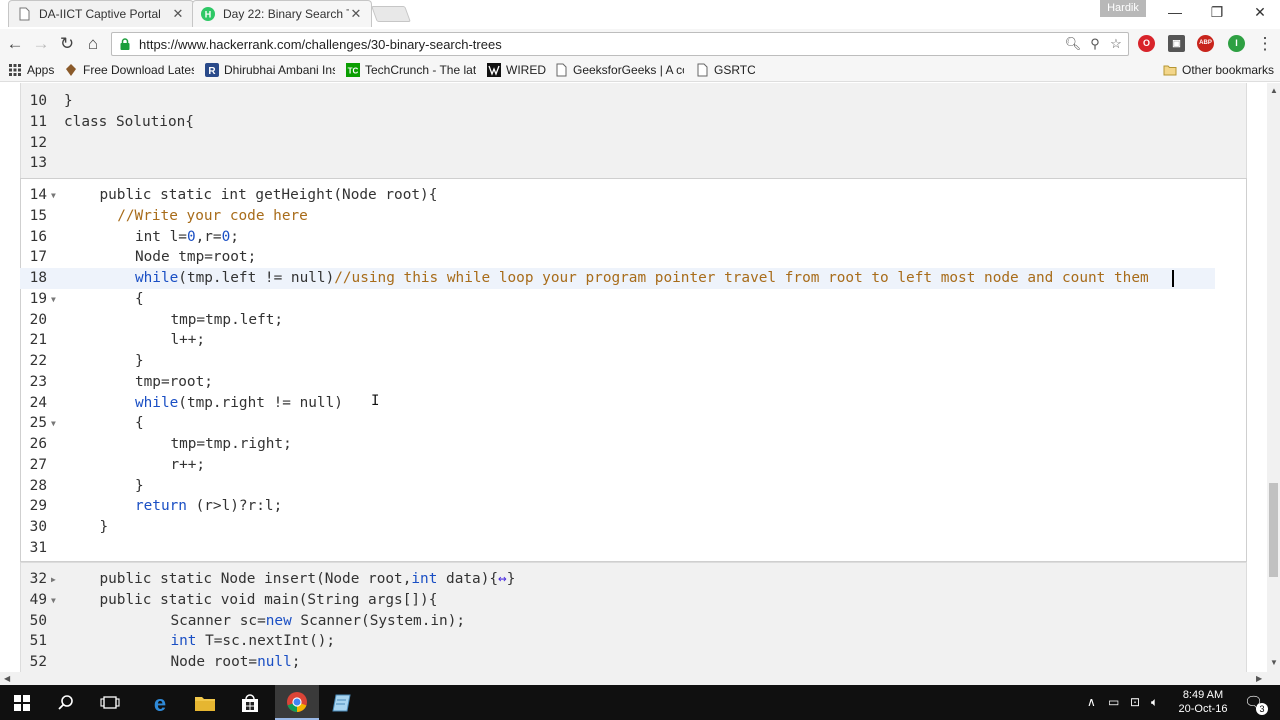  What do you see at coordinates (1273, 530) in the screenshot?
I see `scrollbar-thumb` at bounding box center [1273, 530].